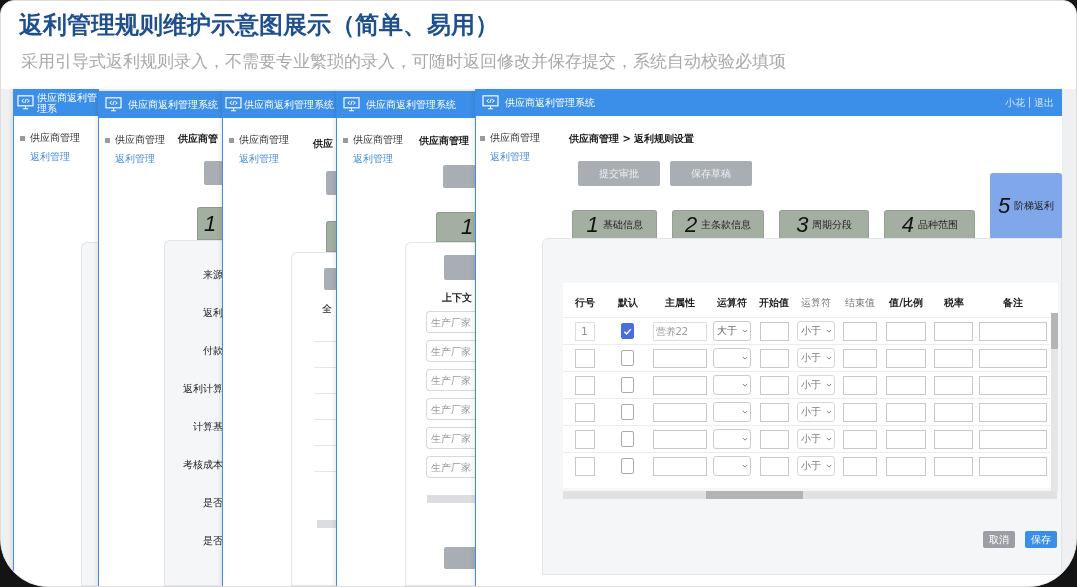 This screenshot has width=1077, height=587. Describe the element at coordinates (411, 104) in the screenshot. I see `window-title: 供应商返利管理系统` at that location.